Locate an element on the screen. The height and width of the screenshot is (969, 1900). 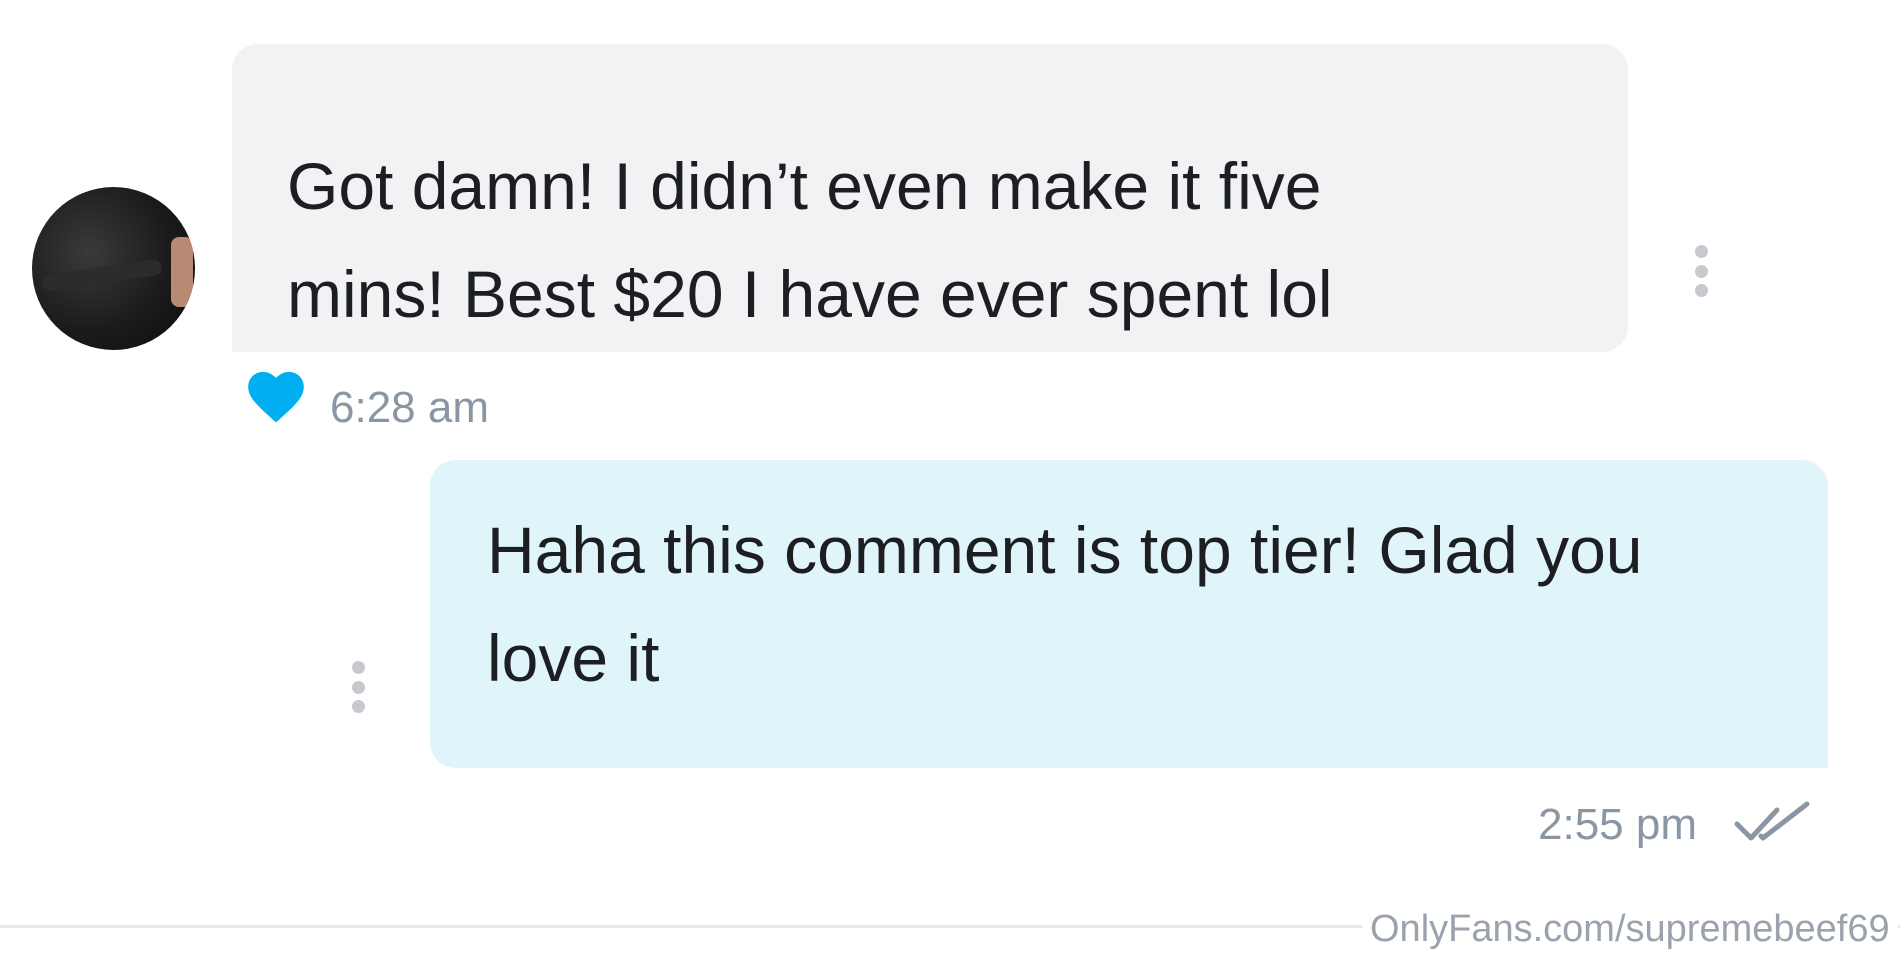
message-timestamp: 2:55 pm is located at coordinates (1617, 824).